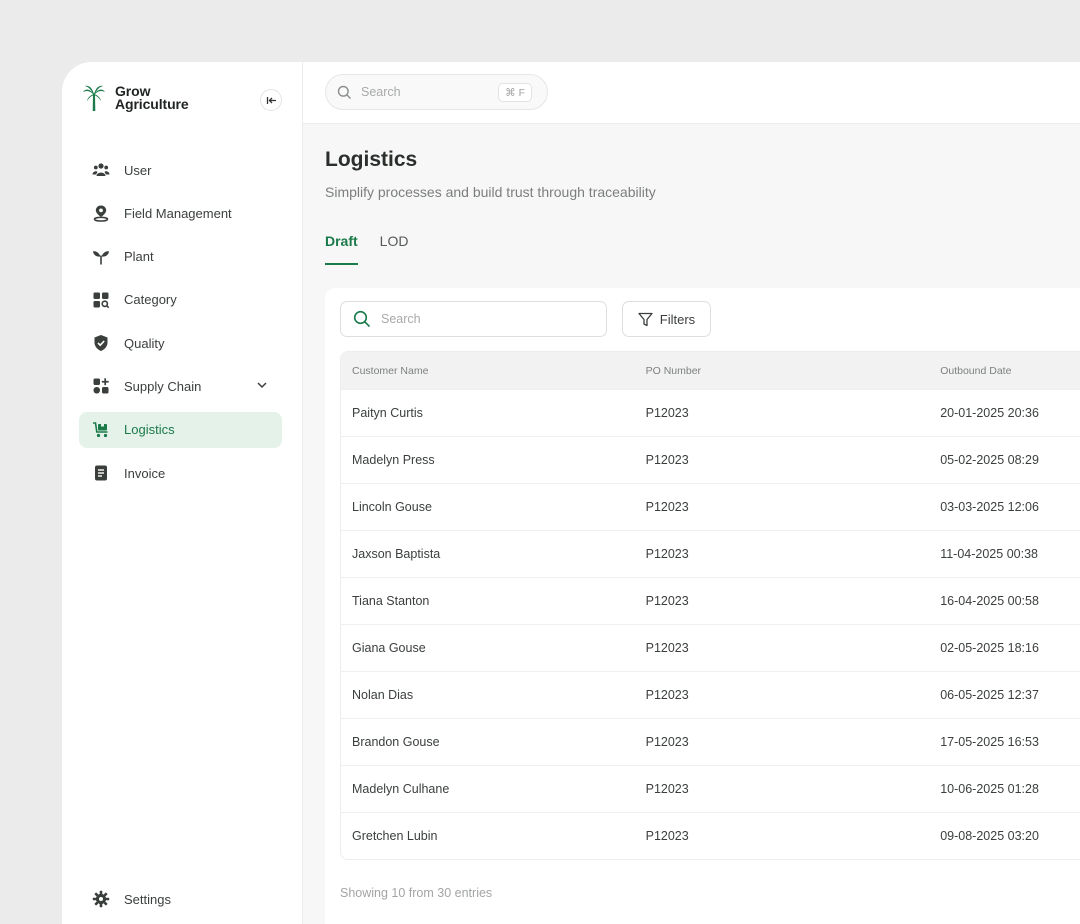 This screenshot has width=1080, height=924. Describe the element at coordinates (989, 695) in the screenshot. I see `cell-outbound-date: 06-05-2025 12:37` at that location.